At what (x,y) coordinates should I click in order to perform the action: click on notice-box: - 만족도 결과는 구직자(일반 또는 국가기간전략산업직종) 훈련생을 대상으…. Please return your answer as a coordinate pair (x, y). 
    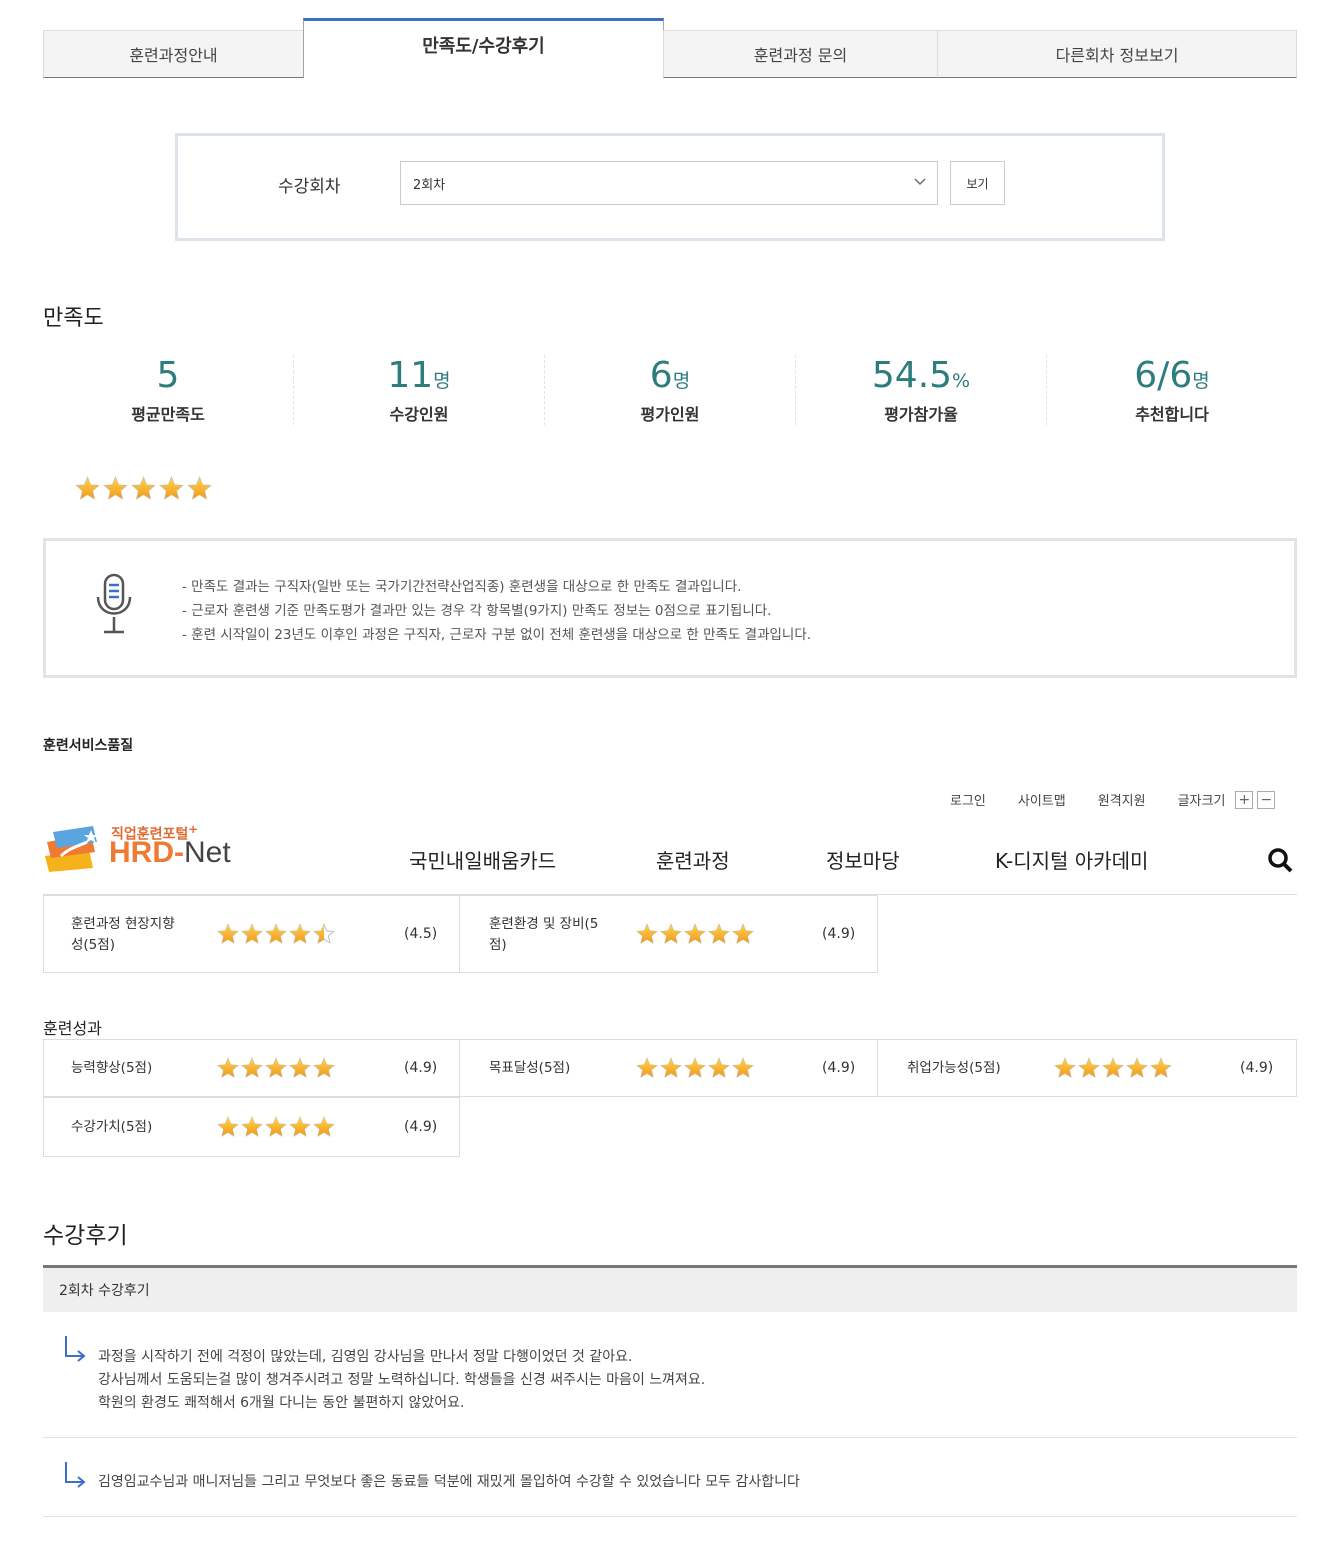
    Looking at the image, I should click on (670, 608).